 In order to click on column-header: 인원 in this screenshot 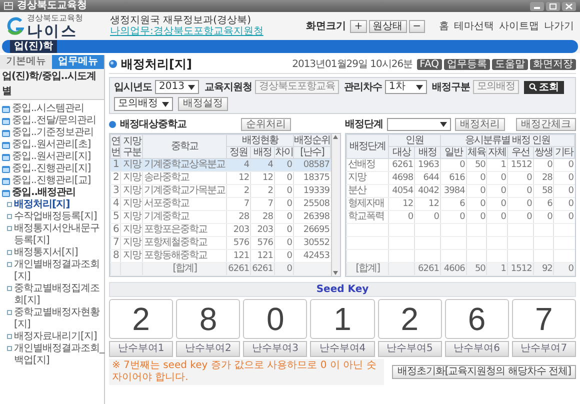, I will do `click(414, 140)`.